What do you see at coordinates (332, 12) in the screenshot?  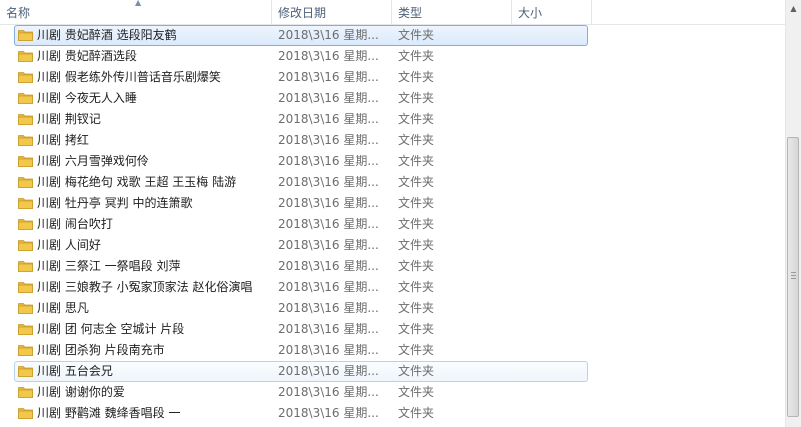 I see `column-header-modified: 修改日期` at bounding box center [332, 12].